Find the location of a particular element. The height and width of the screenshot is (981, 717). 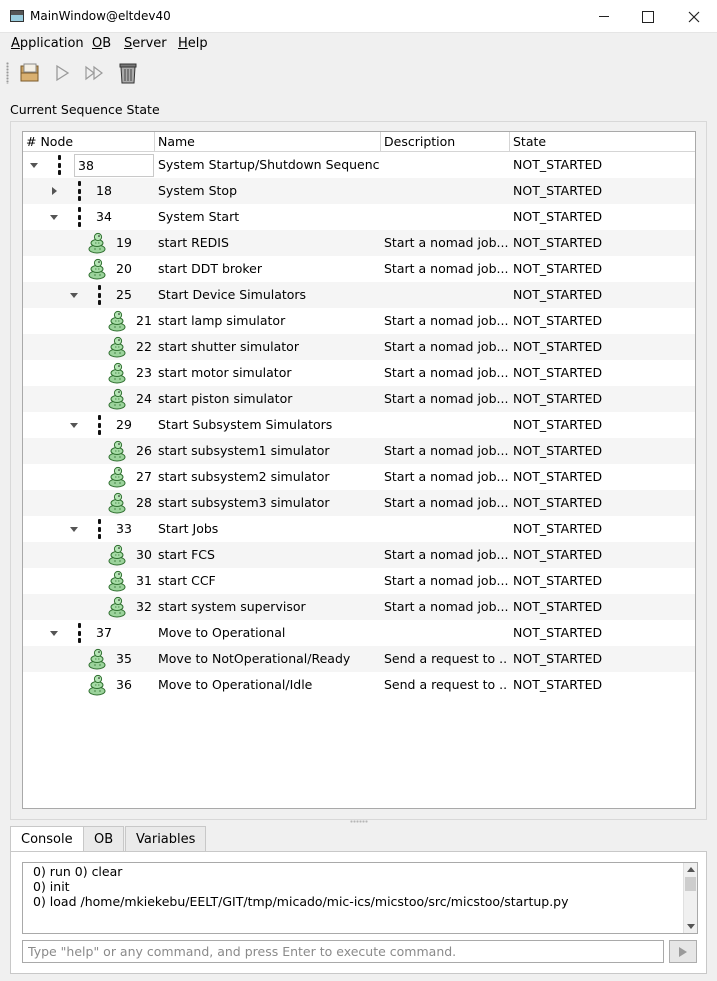

node-name: start lamp simulator is located at coordinates (222, 320).